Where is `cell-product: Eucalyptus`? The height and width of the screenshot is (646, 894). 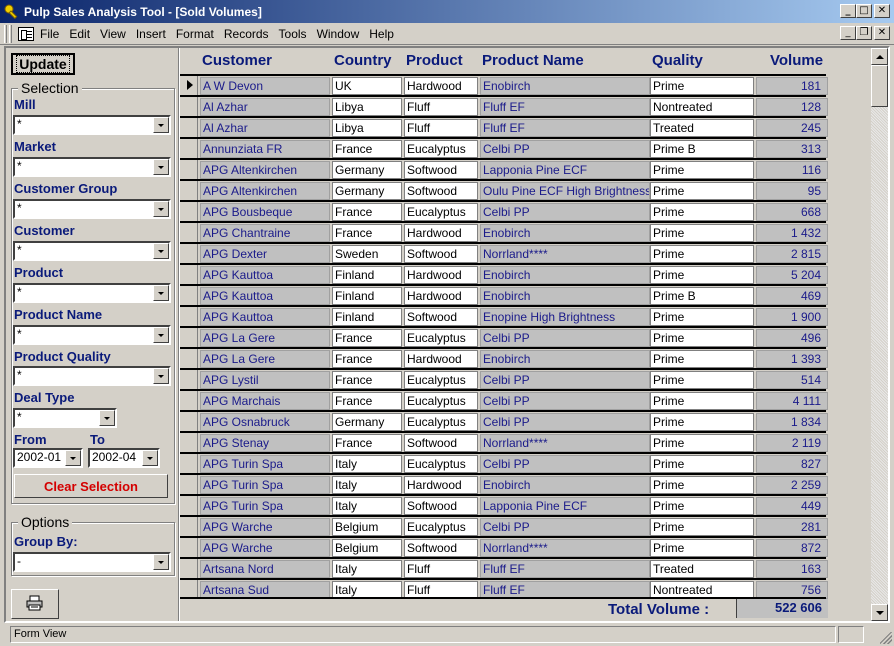
cell-product: Eucalyptus is located at coordinates (441, 401).